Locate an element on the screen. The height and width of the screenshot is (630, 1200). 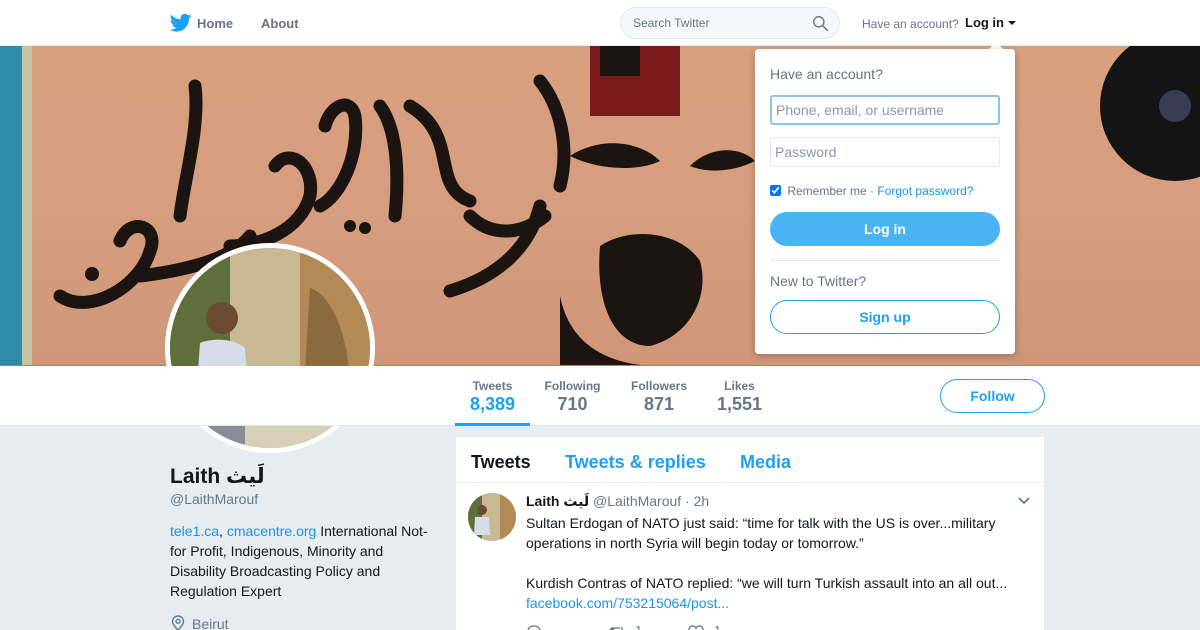
forgot-password-link: Forgot password? is located at coordinates (925, 191).